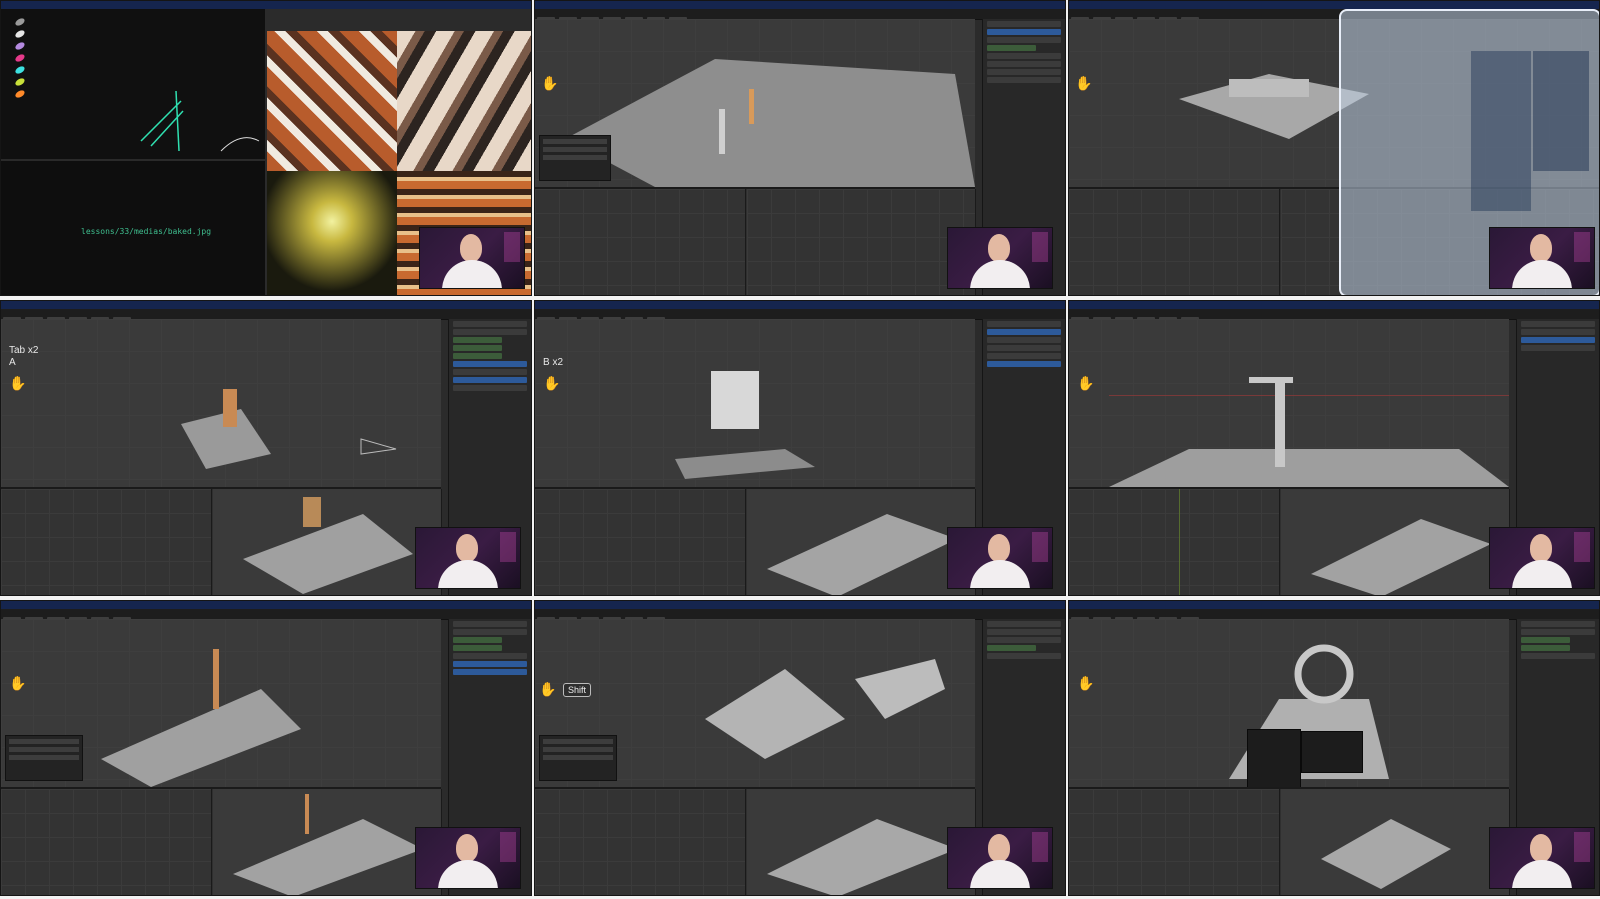 The height and width of the screenshot is (899, 1600). Describe the element at coordinates (266, 148) in the screenshot. I see `tile-code-editor-textures: lessons/33/medias/baked.jpg` at that location.